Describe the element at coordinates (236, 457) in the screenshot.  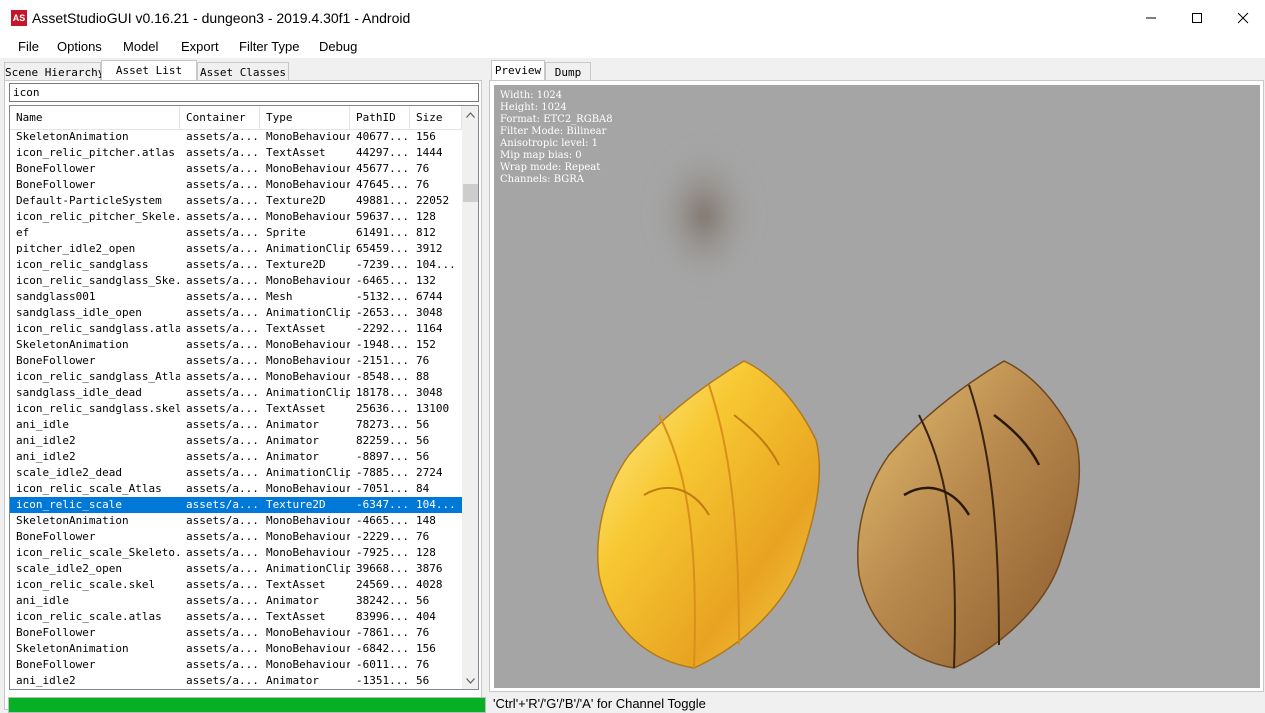
I see `table-row: ani_idle2 assets/a... Animator -8897... 56` at that location.